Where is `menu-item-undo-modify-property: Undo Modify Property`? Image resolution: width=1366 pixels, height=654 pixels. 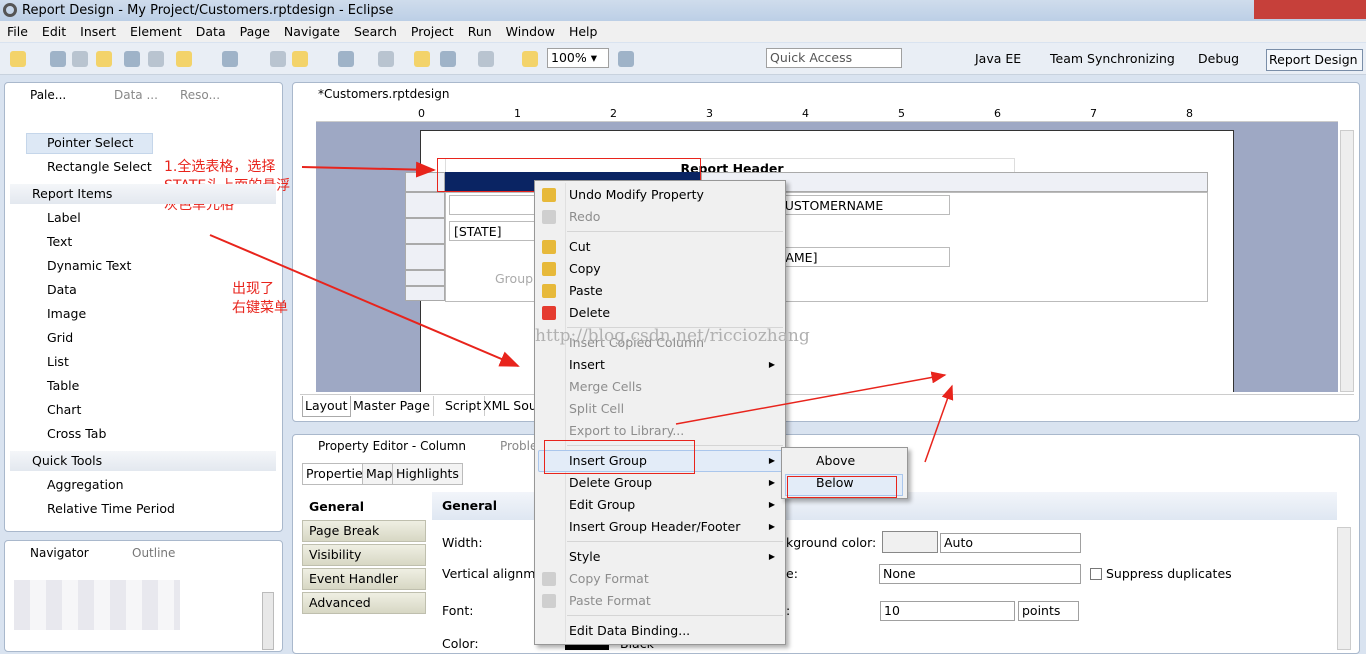 menu-item-undo-modify-property: Undo Modify Property is located at coordinates (636, 195).